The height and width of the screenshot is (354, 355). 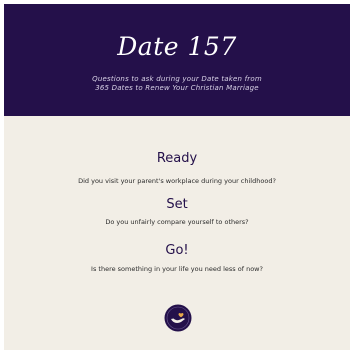 What do you see at coordinates (177, 204) in the screenshot?
I see `section-heading-set: Set` at bounding box center [177, 204].